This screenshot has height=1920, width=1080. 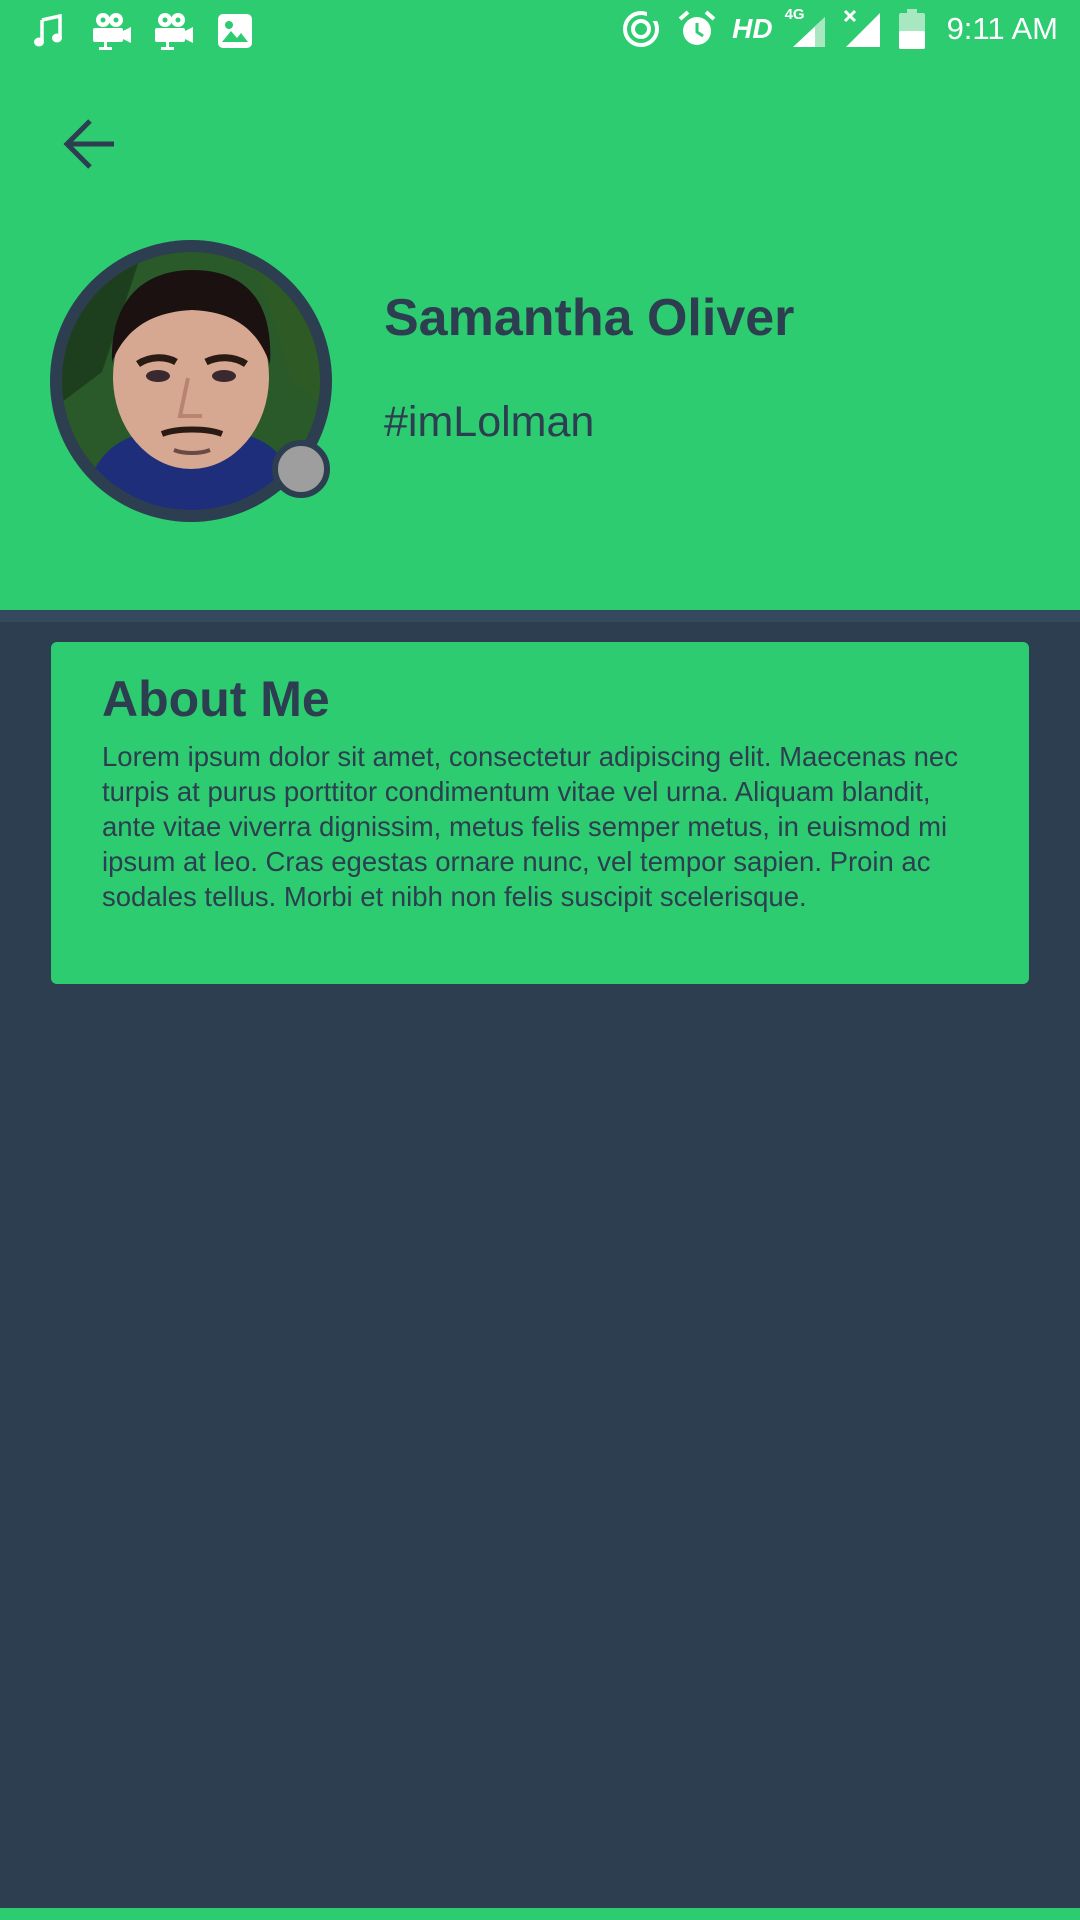 What do you see at coordinates (191, 381) in the screenshot?
I see `avatar-ring` at bounding box center [191, 381].